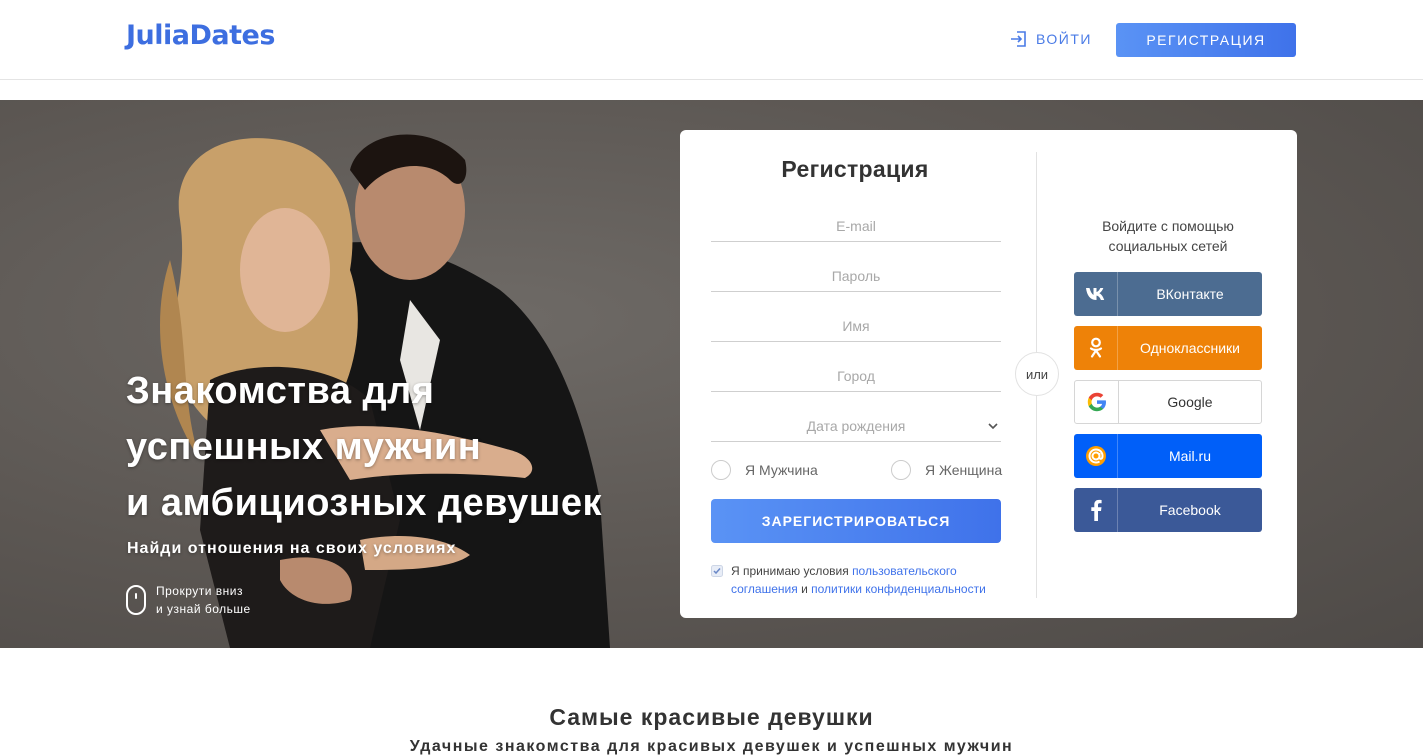 The image size is (1423, 756). I want to click on odnoklassniki-login-button: Одноклассники, so click(1168, 348).